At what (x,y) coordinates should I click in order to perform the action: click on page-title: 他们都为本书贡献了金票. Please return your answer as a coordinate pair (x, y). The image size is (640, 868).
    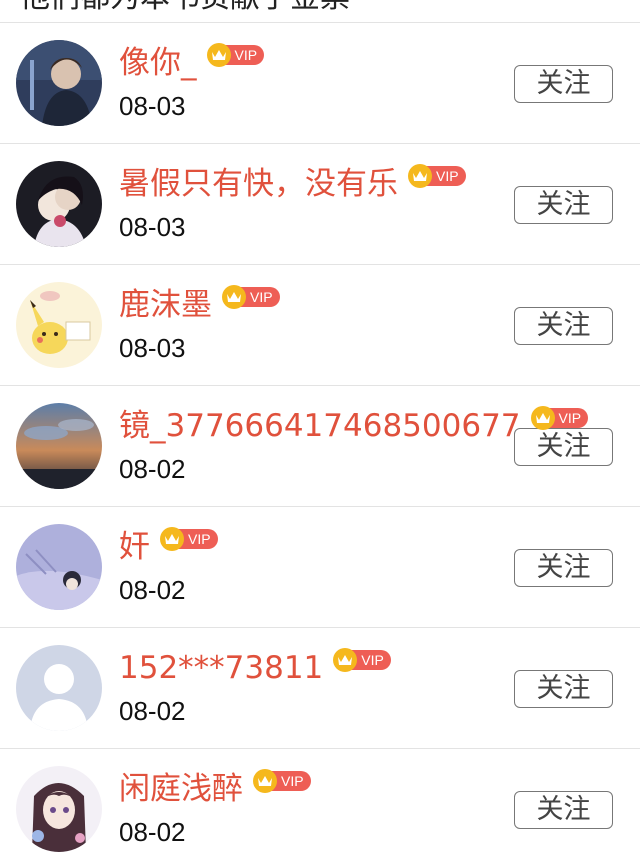
    Looking at the image, I should click on (185, 8).